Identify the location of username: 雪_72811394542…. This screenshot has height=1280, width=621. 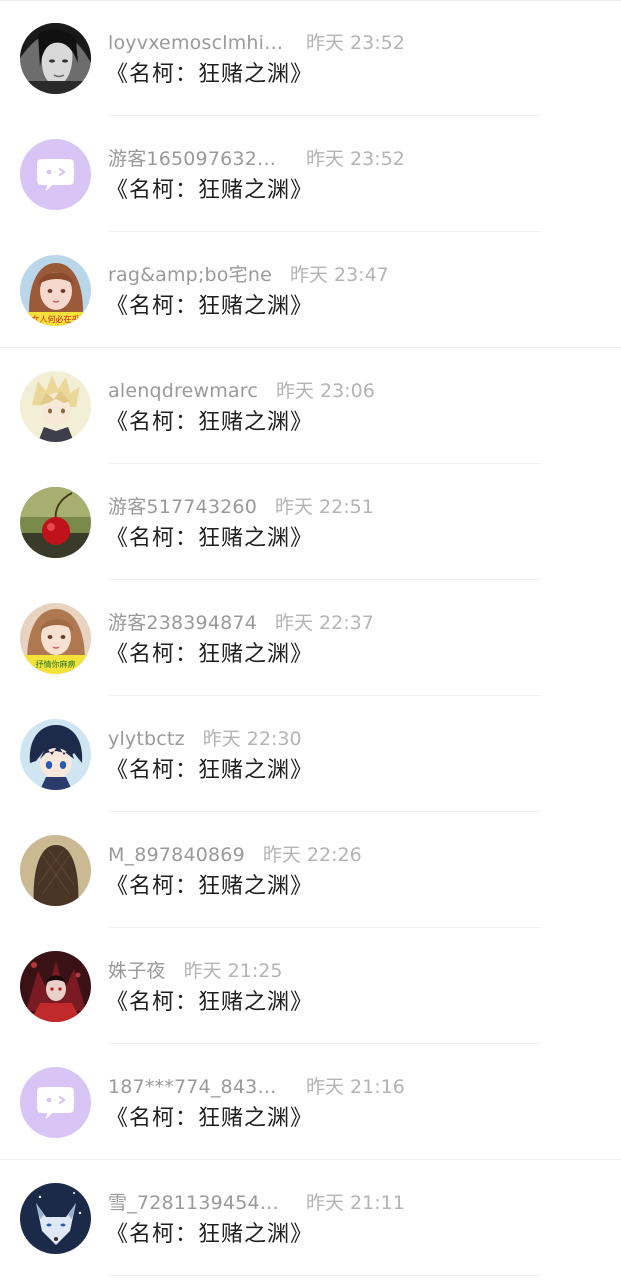
(198, 1203).